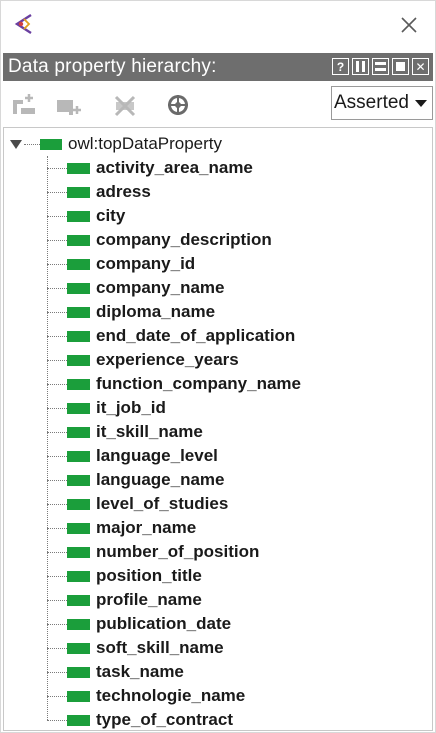 The width and height of the screenshot is (436, 733). I want to click on tree-item-label: language_name, so click(160, 479).